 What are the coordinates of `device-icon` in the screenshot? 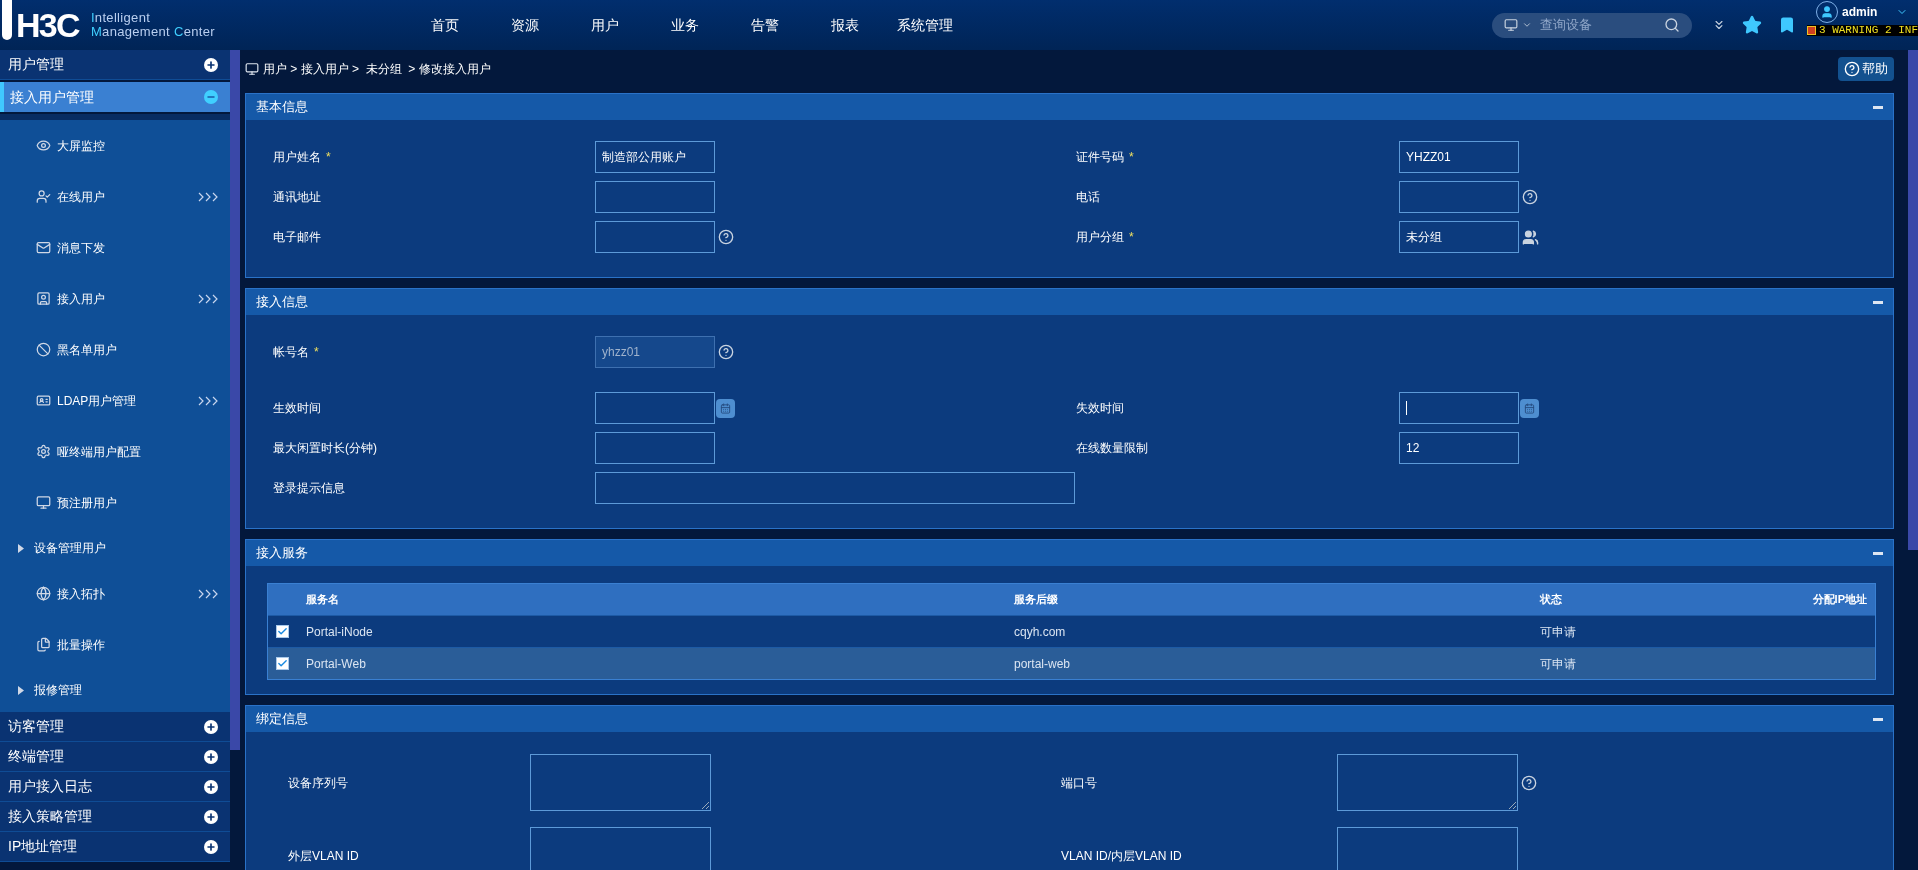 It's located at (1511, 25).